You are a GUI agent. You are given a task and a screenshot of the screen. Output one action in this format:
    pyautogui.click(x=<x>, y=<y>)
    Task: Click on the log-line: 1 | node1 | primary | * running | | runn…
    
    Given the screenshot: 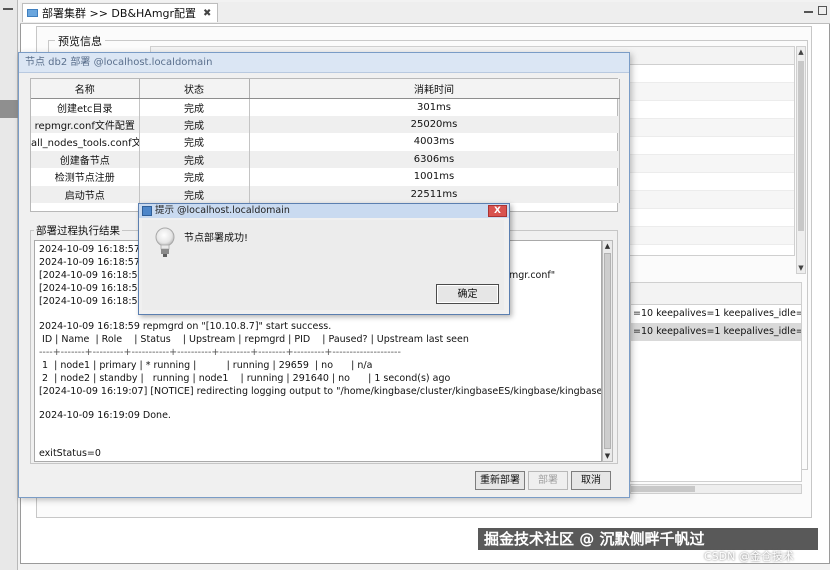 What is the action you would take?
    pyautogui.click(x=206, y=365)
    